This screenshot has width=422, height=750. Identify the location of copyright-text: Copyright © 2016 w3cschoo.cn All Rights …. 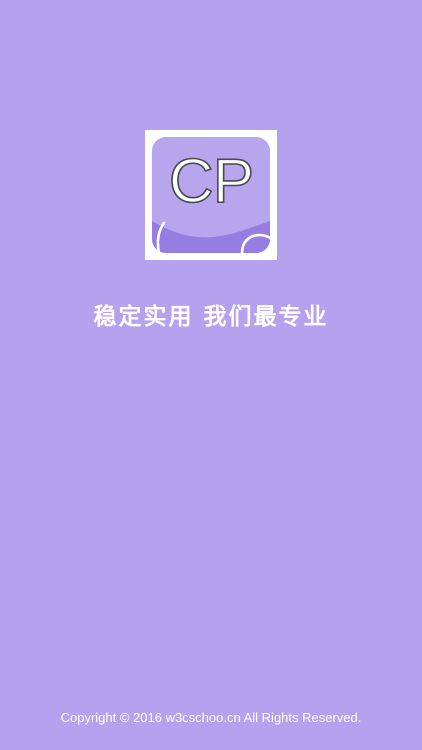
(211, 717).